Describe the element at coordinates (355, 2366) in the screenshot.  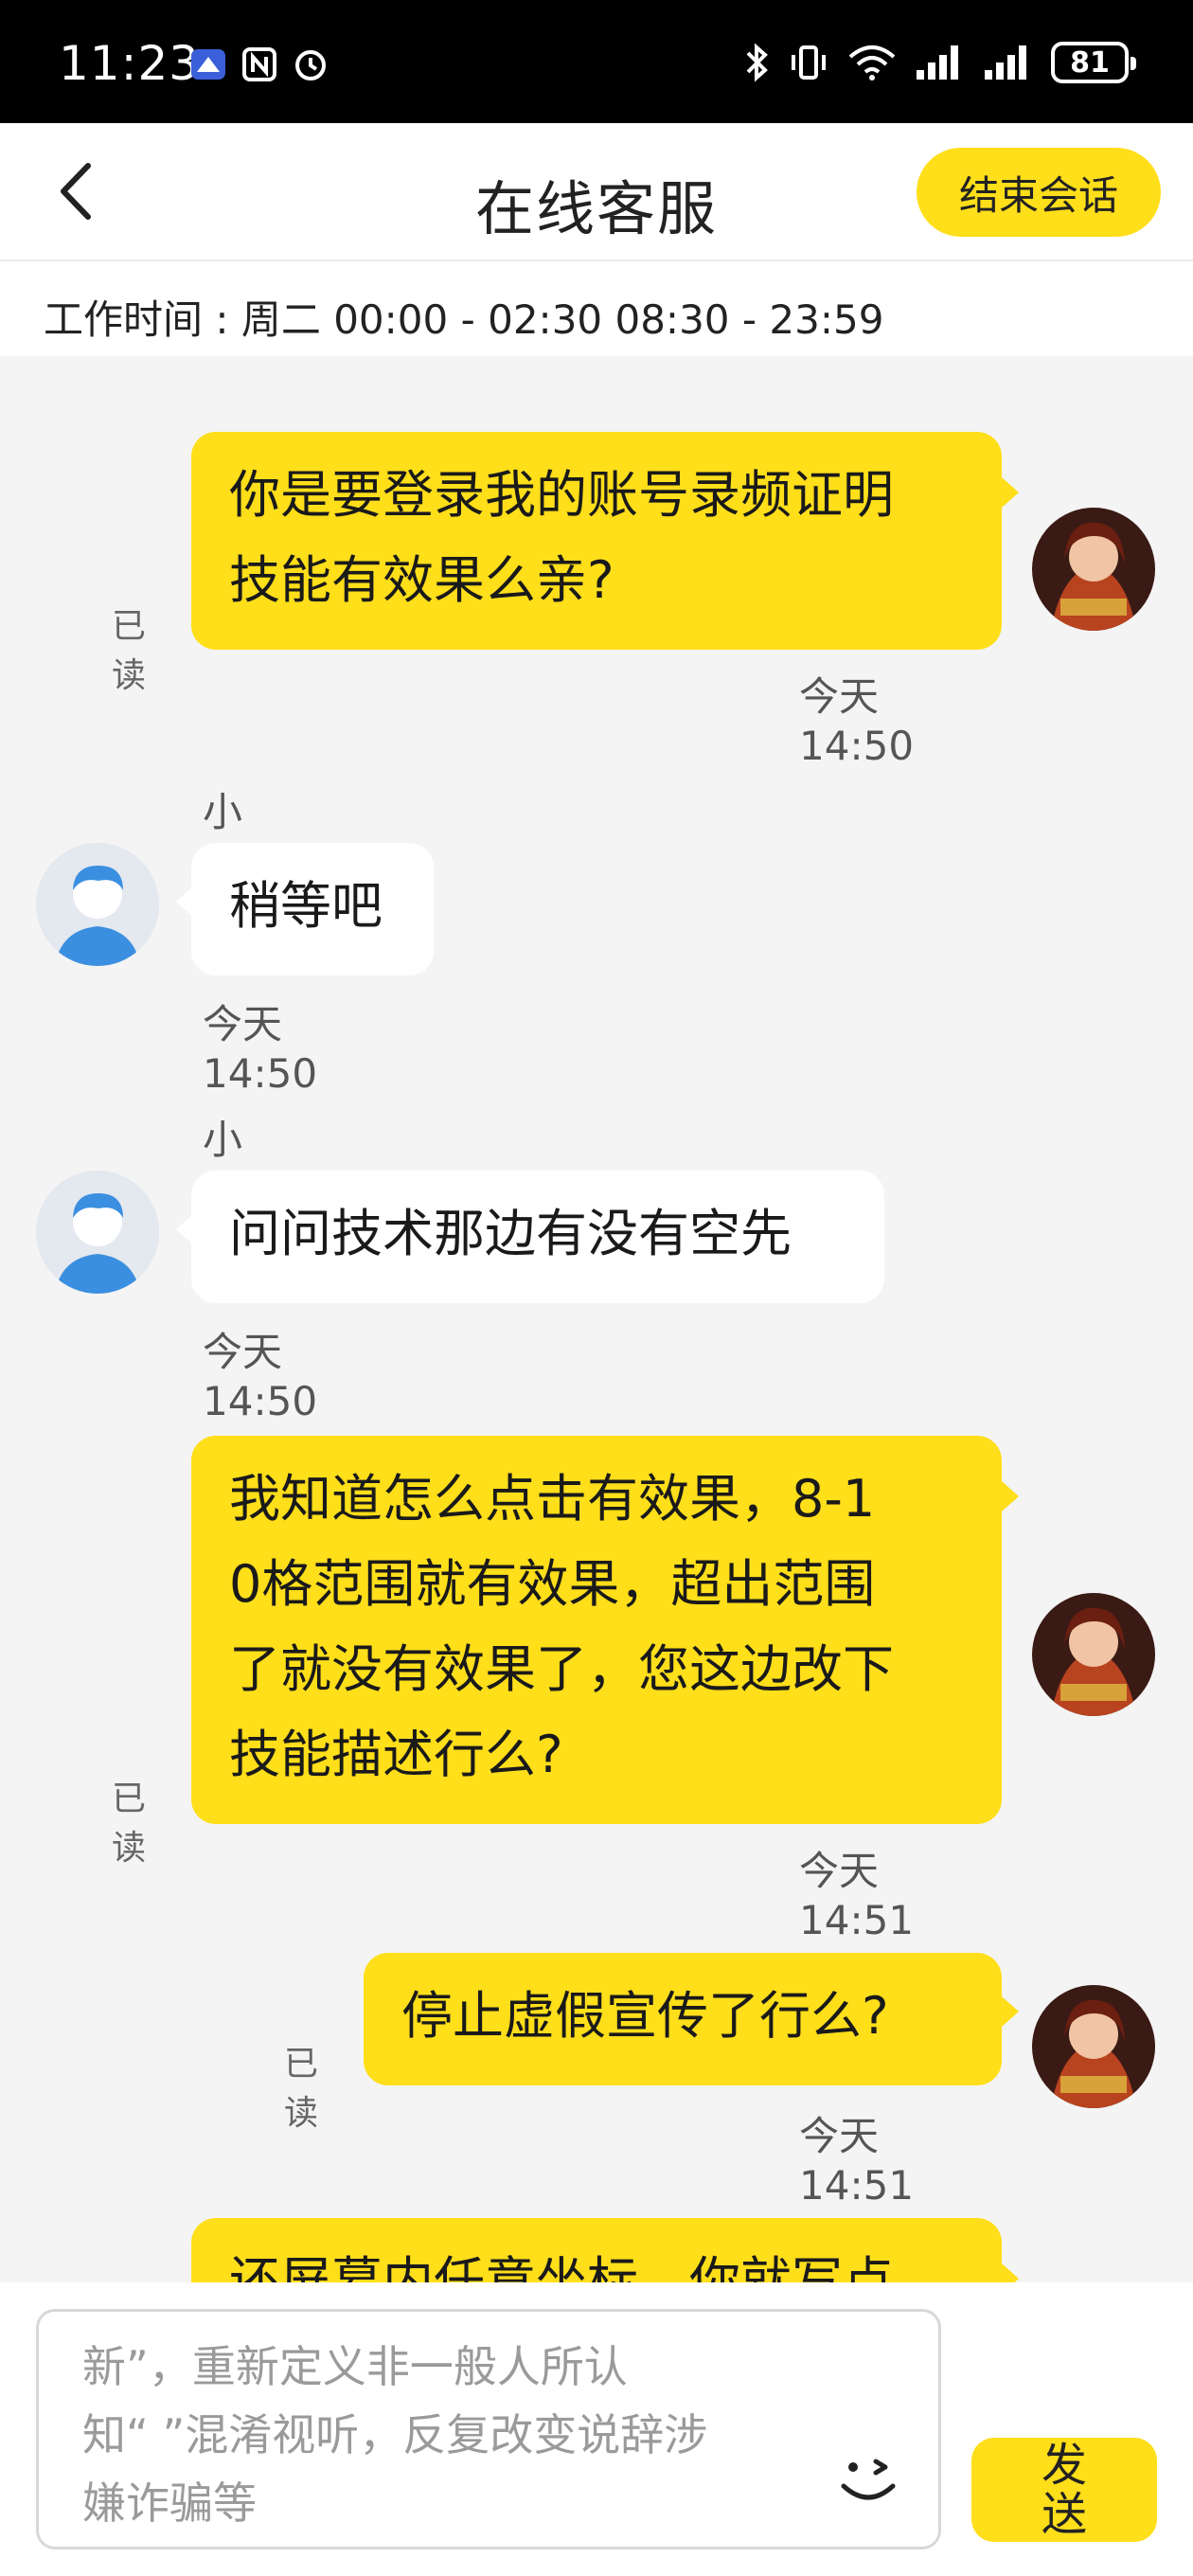
I see `input-text-line: 新”，重新定义非一般人所认` at that location.